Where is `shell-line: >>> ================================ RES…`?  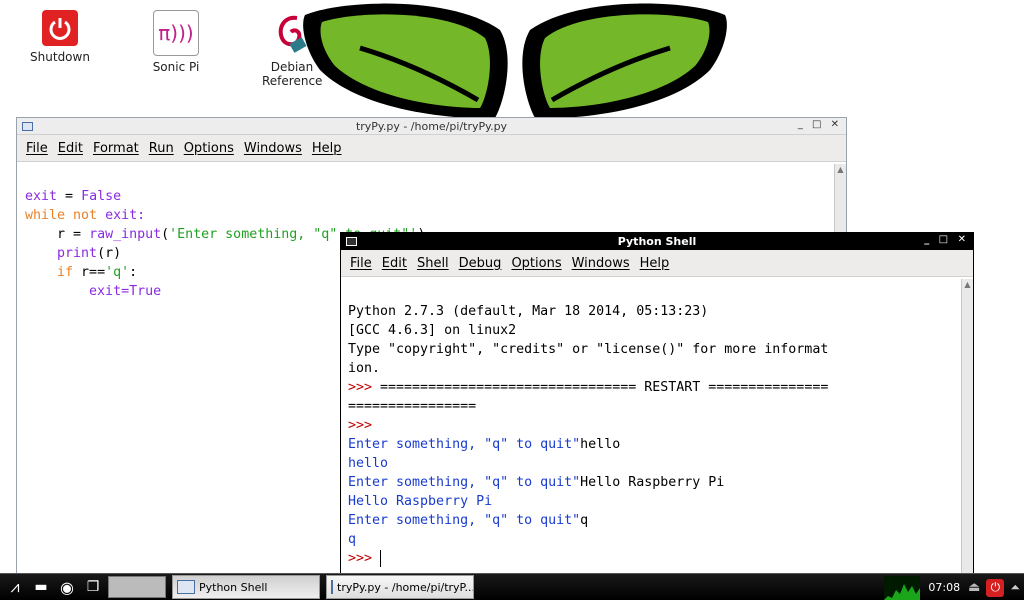
shell-line: >>> ================================ RES… is located at coordinates (588, 387).